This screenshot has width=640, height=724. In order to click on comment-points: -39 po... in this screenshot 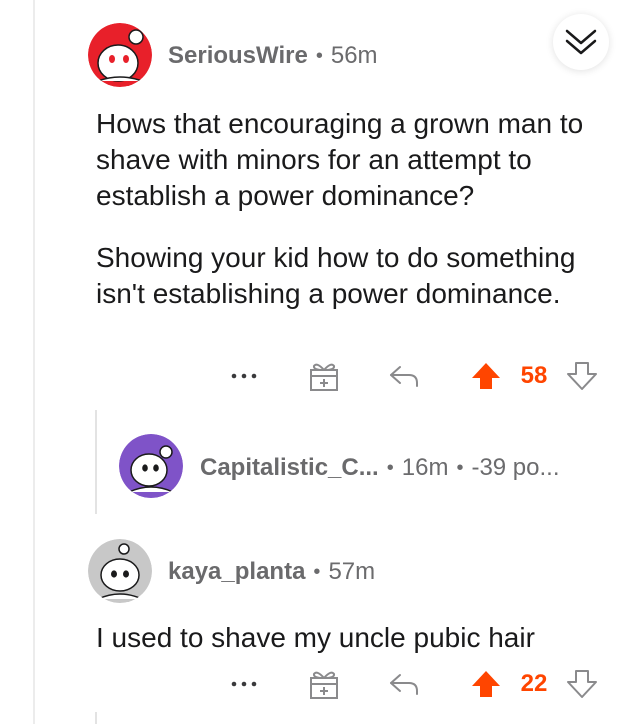, I will do `click(515, 467)`.